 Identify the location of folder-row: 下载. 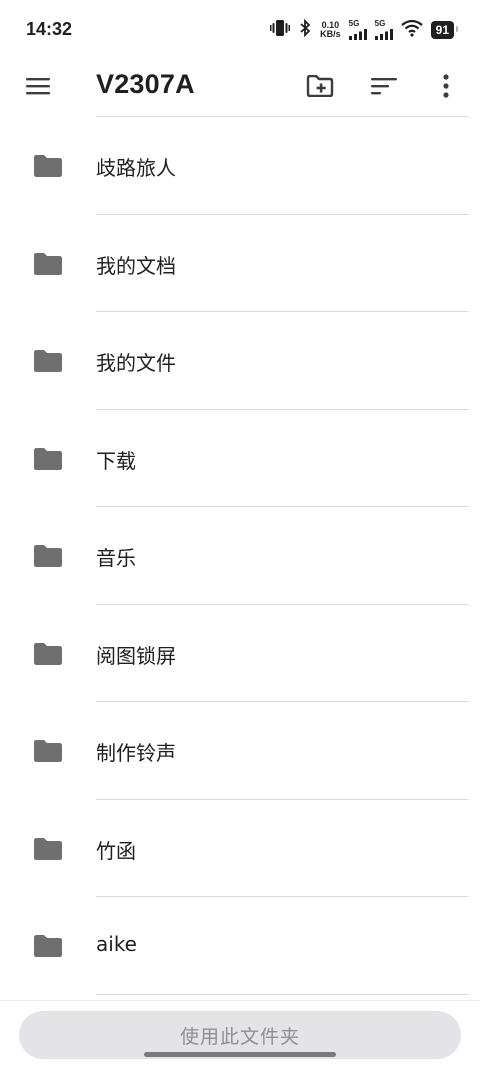
(240, 458).